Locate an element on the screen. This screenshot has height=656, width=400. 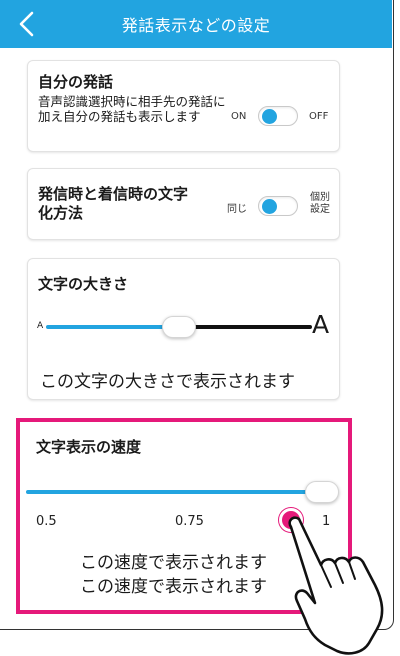
text-size-slider-handle is located at coordinates (179, 327).